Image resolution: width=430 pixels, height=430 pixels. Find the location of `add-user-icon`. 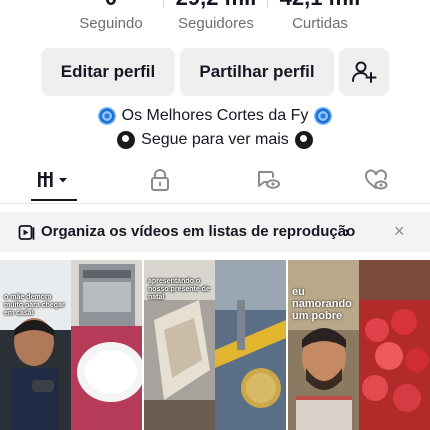

add-user-icon is located at coordinates (364, 72).